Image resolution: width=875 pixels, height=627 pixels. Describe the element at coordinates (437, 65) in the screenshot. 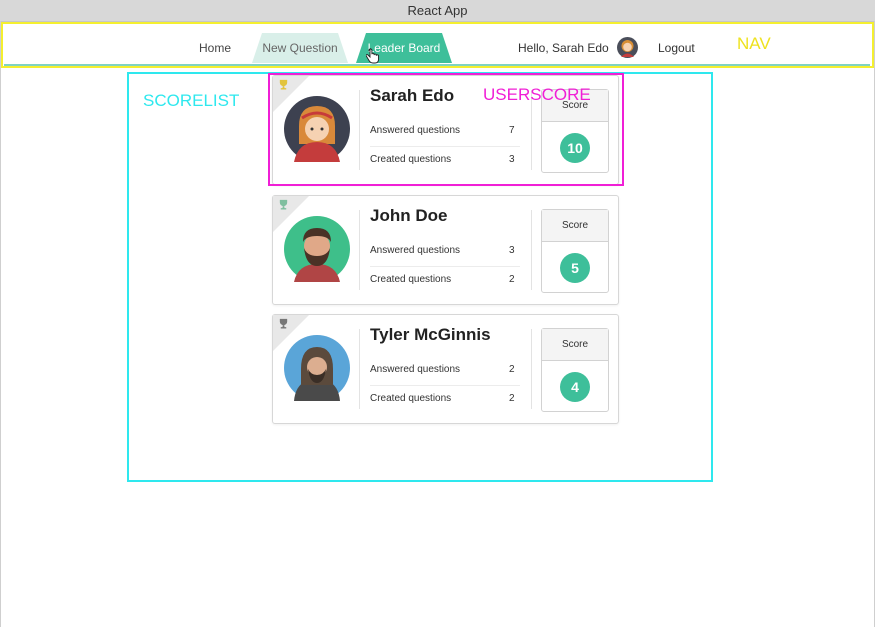

I see `nav-underline` at that location.